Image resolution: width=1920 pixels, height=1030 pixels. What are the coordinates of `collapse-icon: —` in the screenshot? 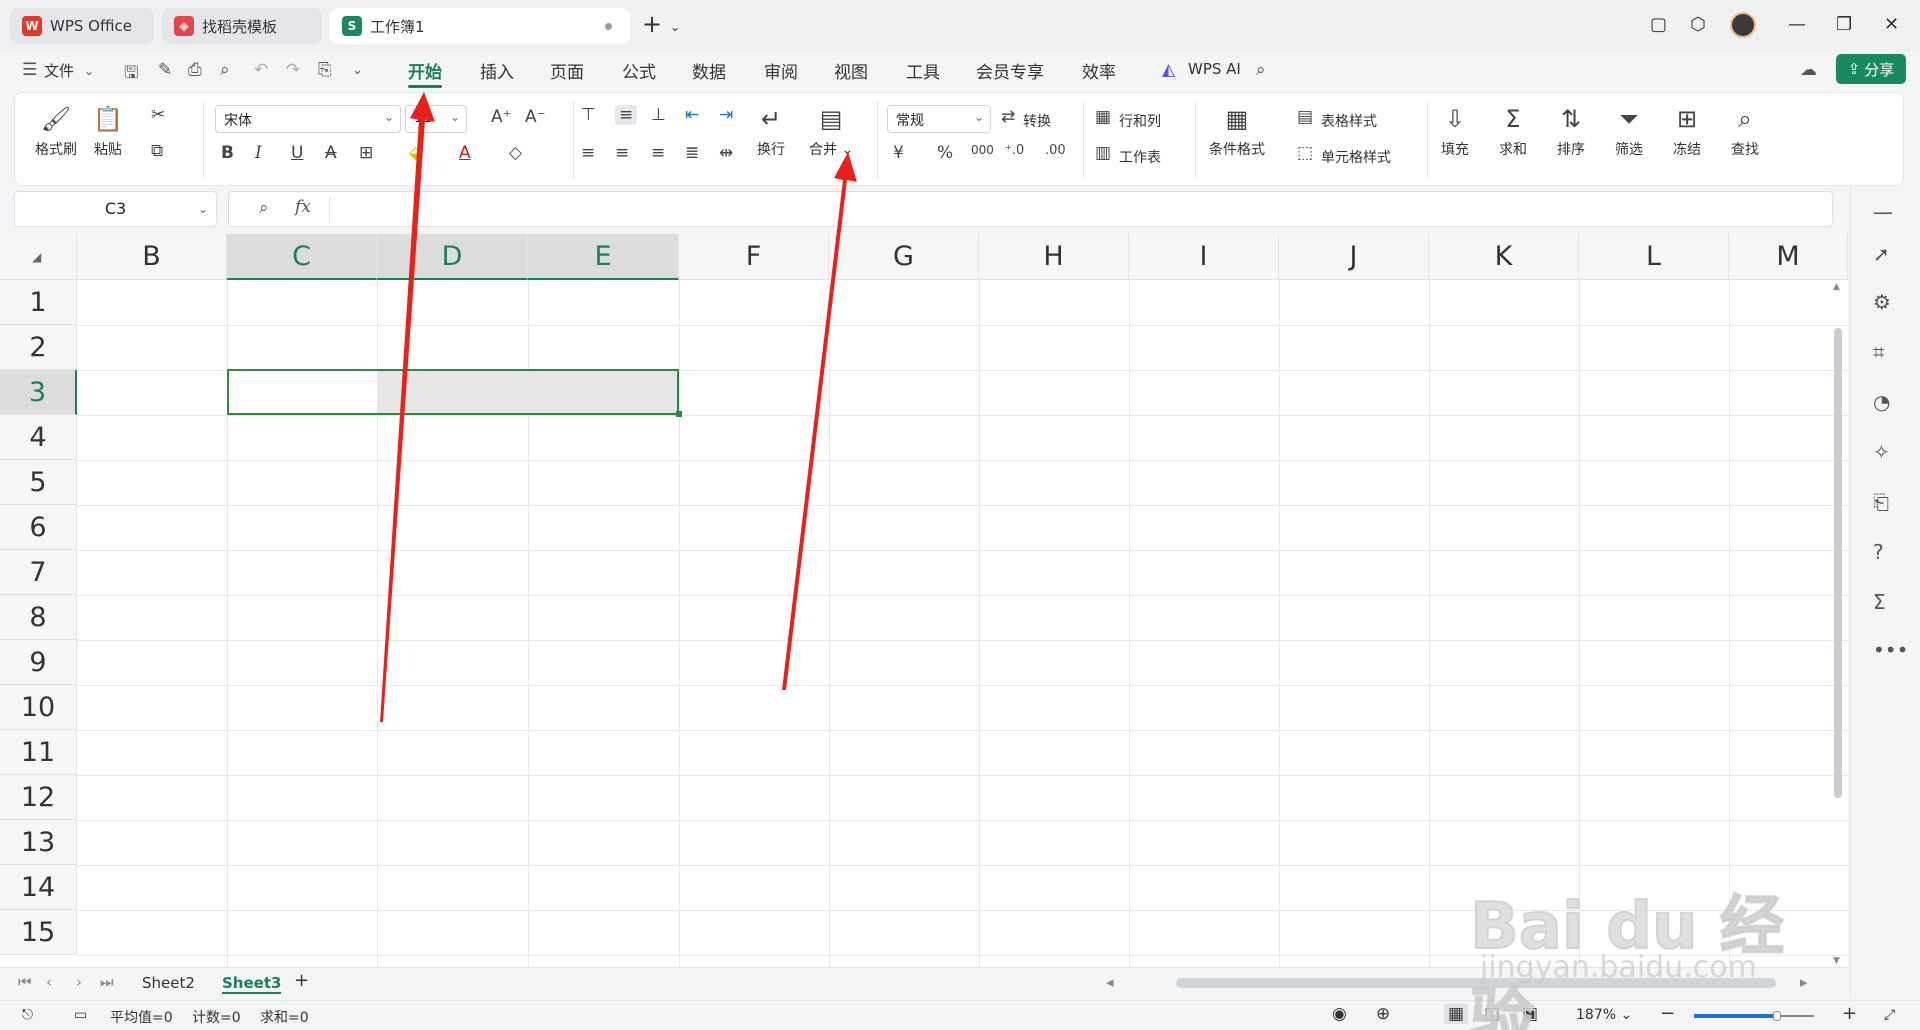 It's located at (1883, 212).